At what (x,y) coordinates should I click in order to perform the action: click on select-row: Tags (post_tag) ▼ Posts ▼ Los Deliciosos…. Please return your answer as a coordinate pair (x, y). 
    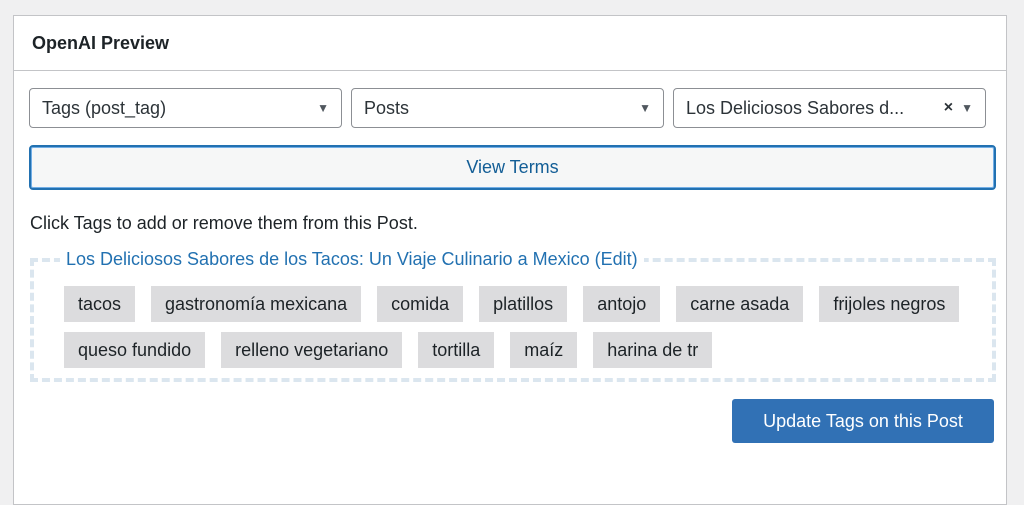
    Looking at the image, I should click on (507, 108).